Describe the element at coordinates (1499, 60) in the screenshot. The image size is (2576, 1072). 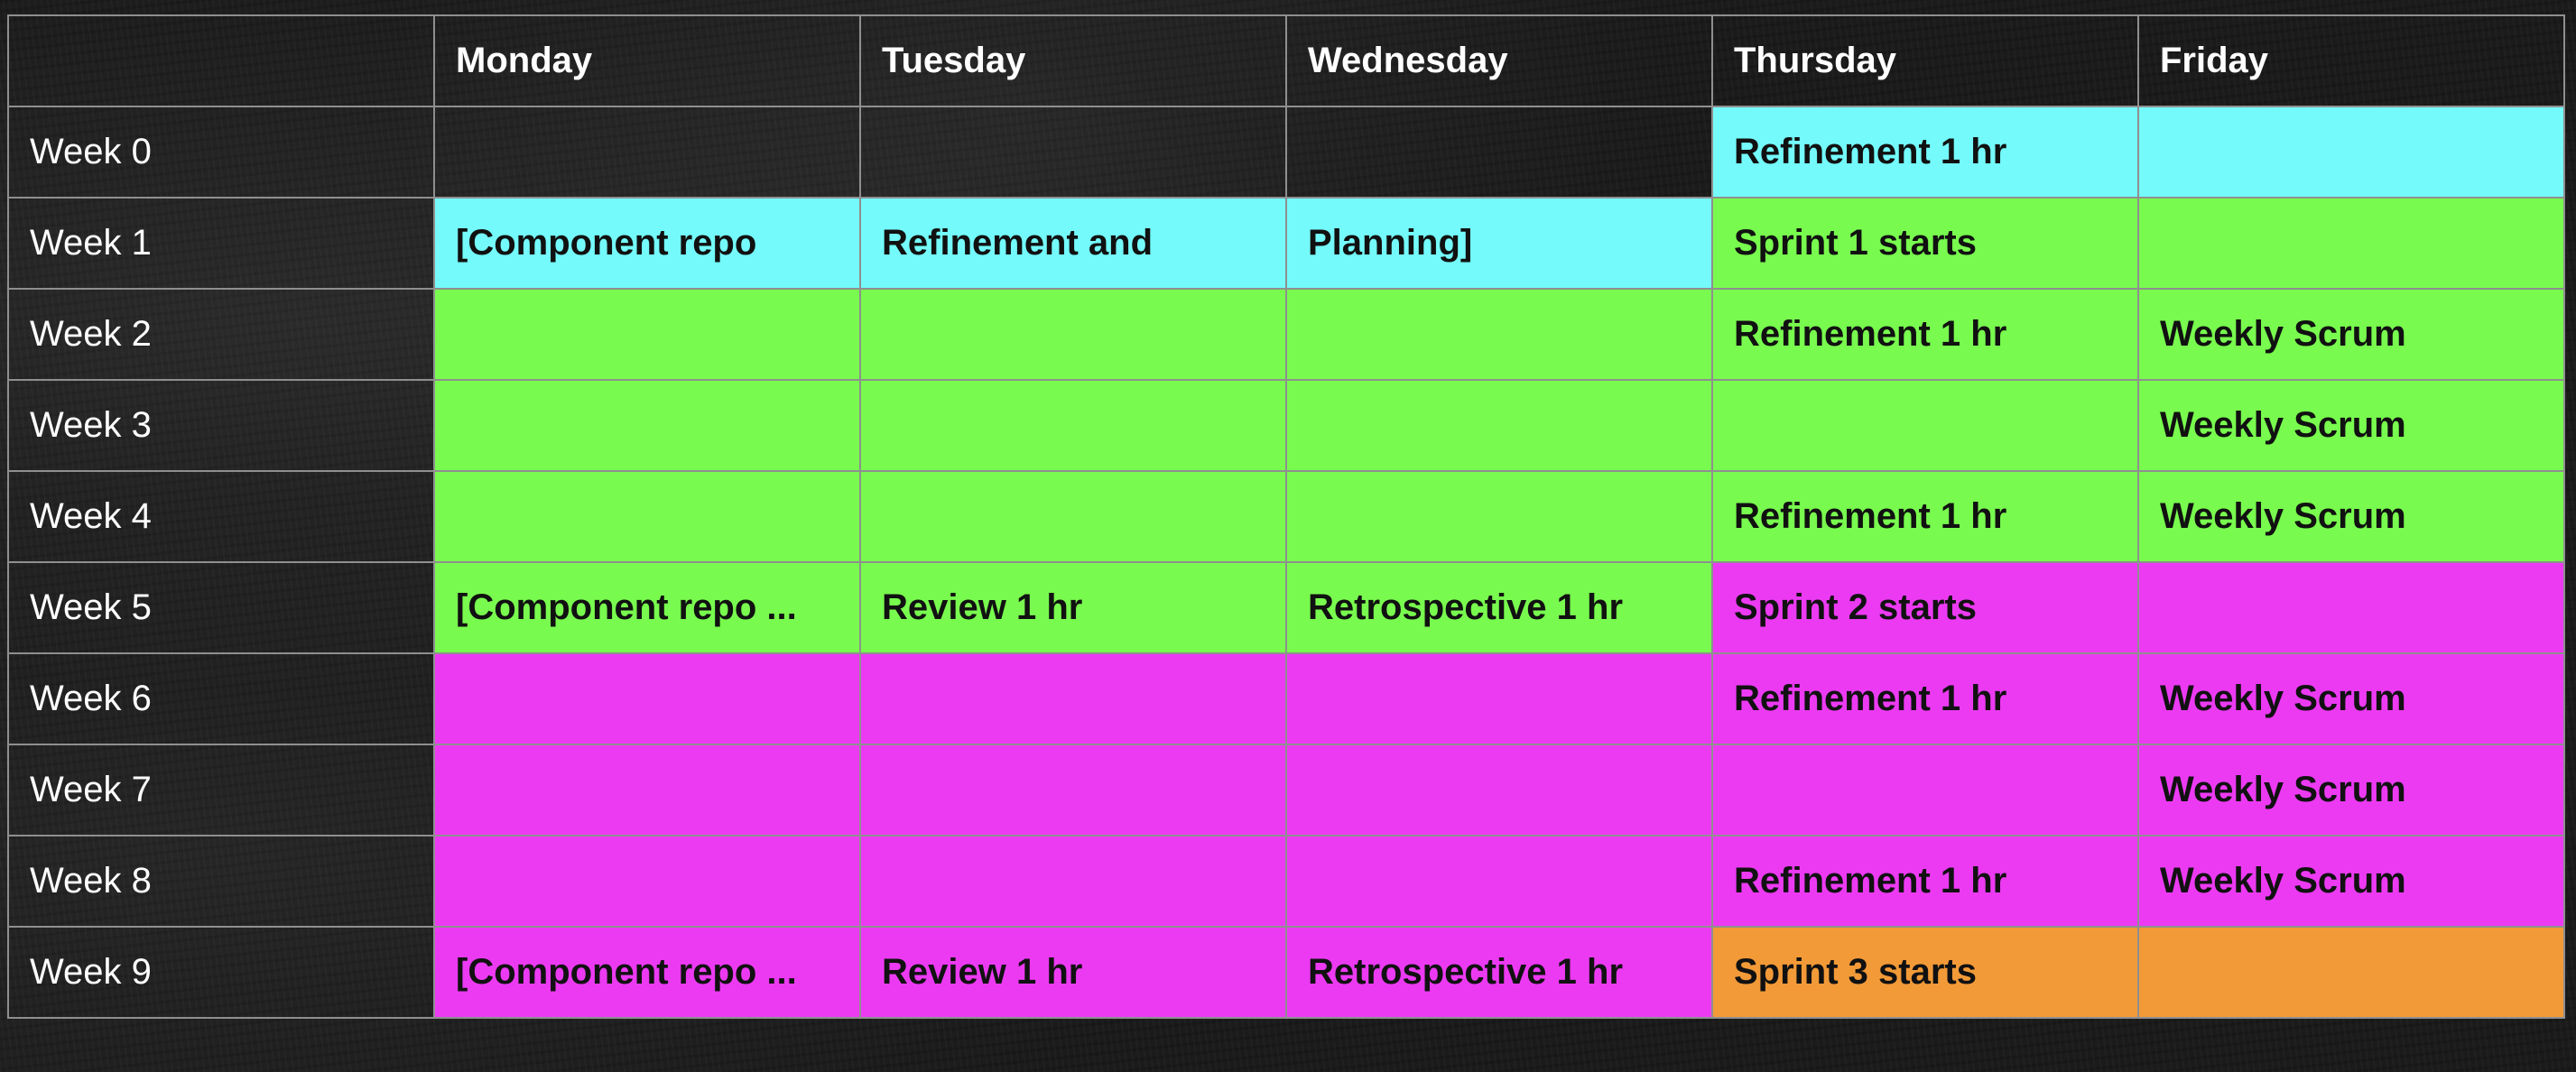
I see `header-wednesday: Wednesday` at that location.